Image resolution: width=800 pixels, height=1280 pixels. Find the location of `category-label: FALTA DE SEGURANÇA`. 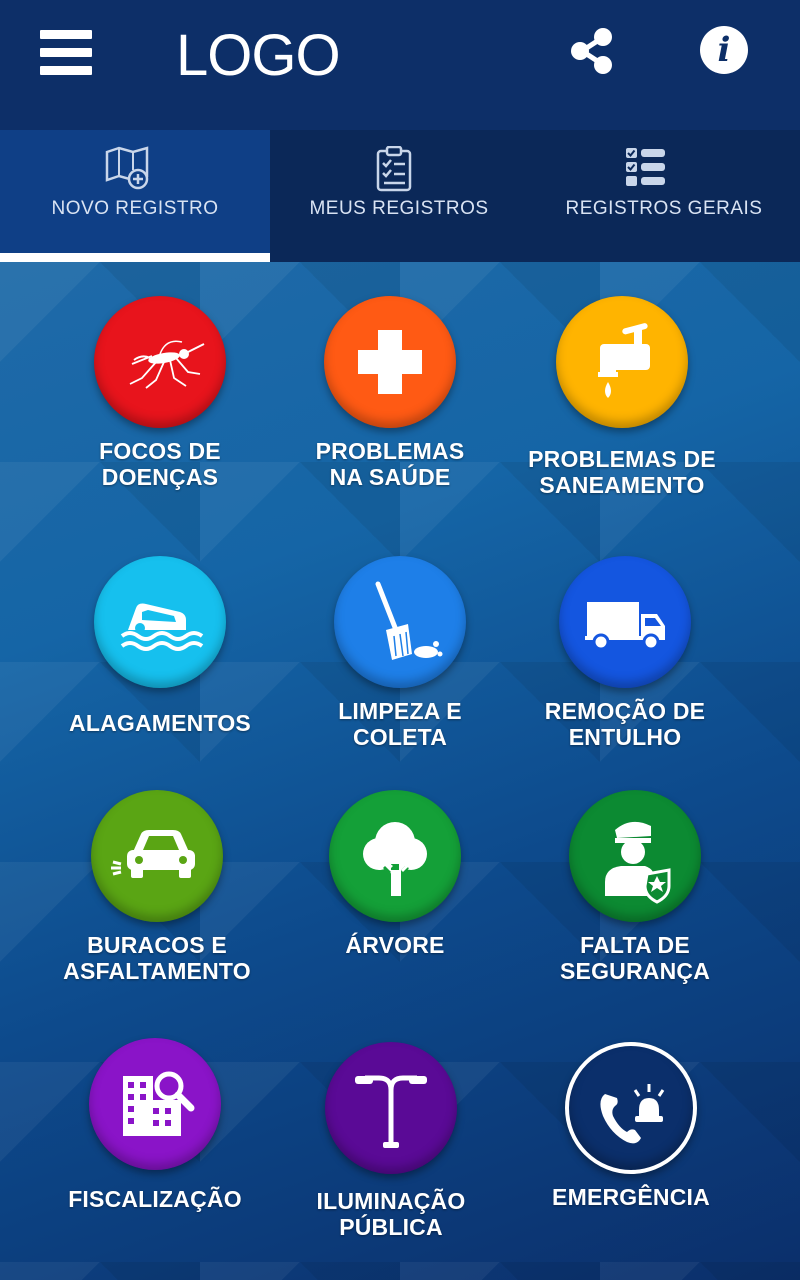

category-label: FALTA DE SEGURANÇA is located at coordinates (635, 958).